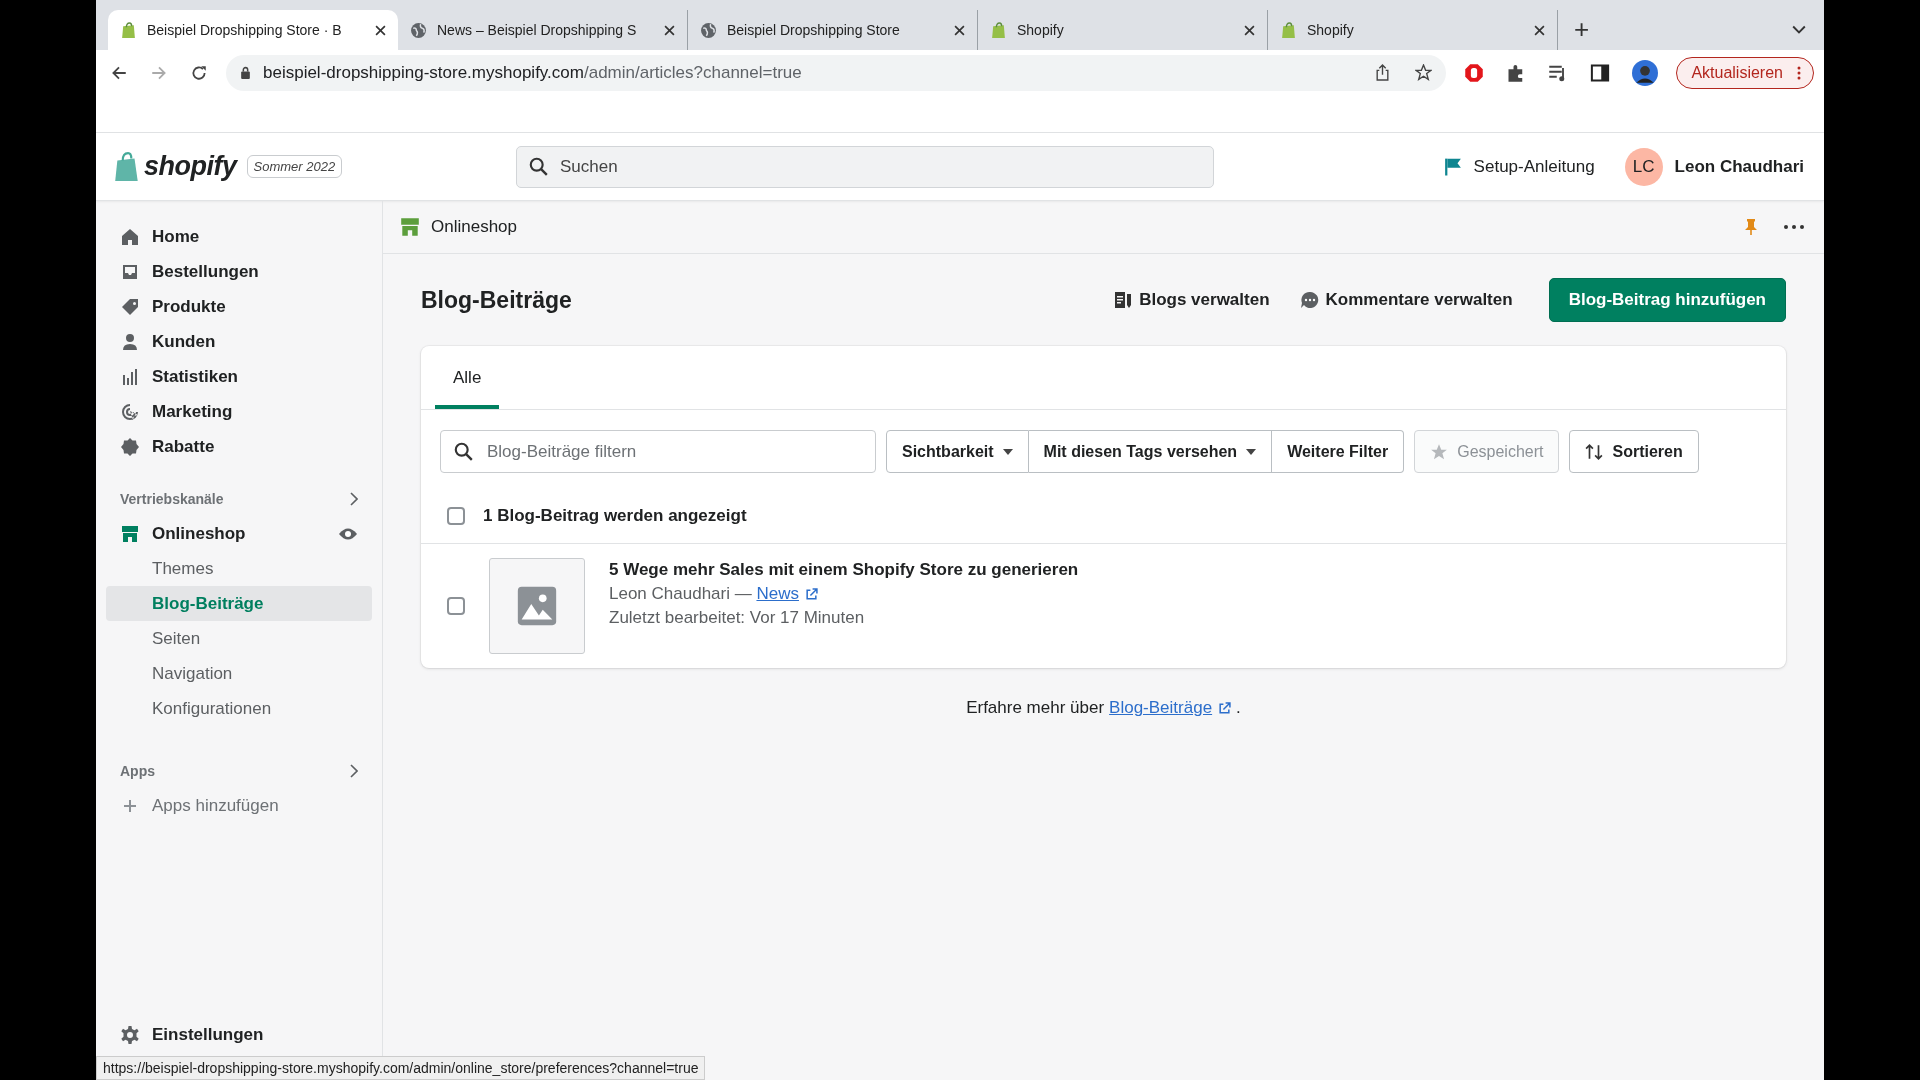 Image resolution: width=1920 pixels, height=1080 pixels. Describe the element at coordinates (1474, 72) in the screenshot. I see `stop-hand-icon` at that location.